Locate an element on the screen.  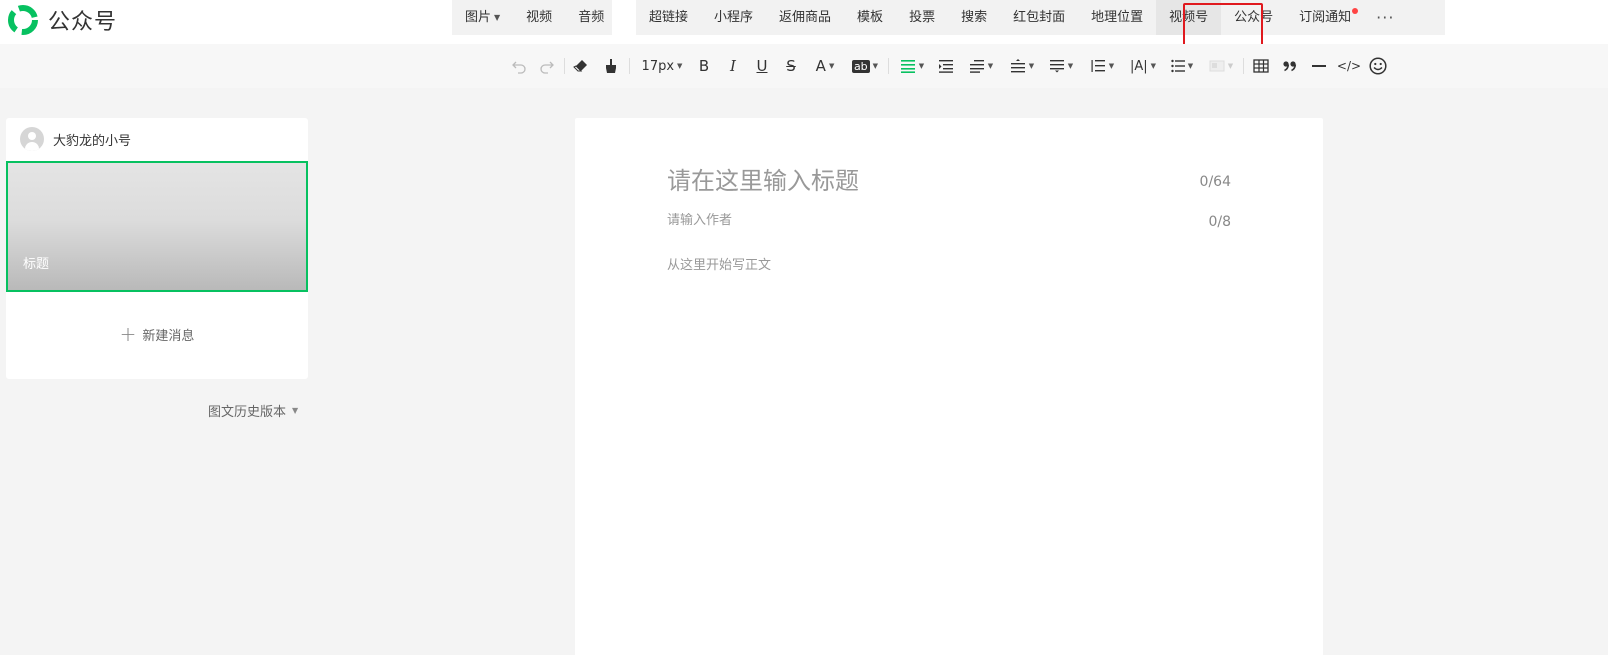
font-color-icon: A ▼ is located at coordinates (825, 66).